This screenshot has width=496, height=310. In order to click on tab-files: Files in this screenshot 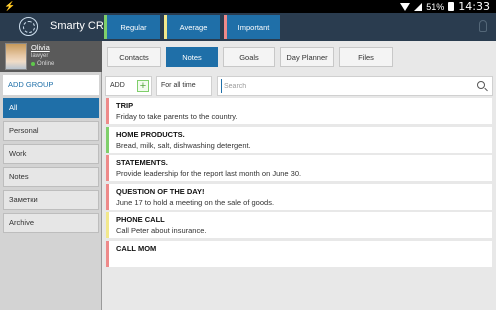, I will do `click(366, 57)`.